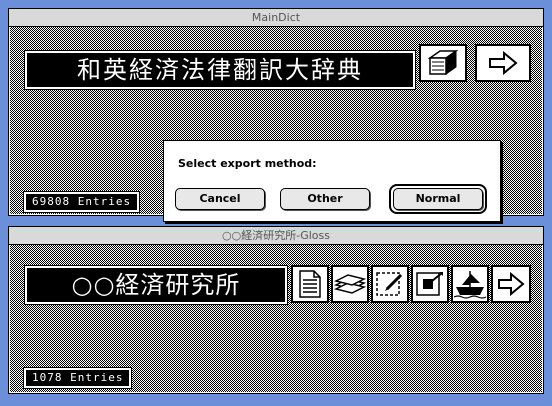  What do you see at coordinates (220, 70) in the screenshot?
I see `dictionary-name: 和英経済法律翻訳大辞典` at bounding box center [220, 70].